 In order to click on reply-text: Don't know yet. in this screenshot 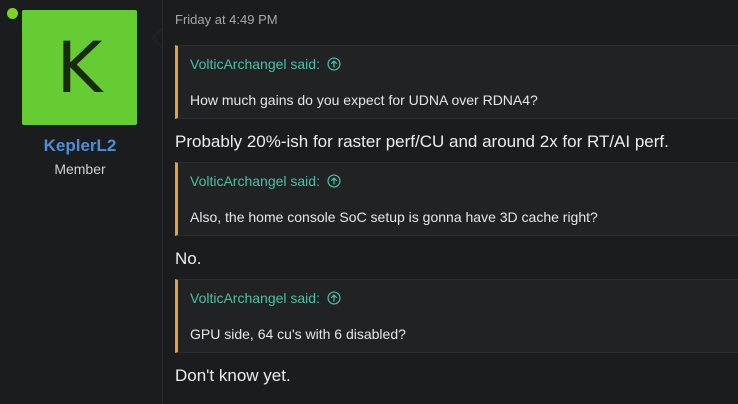, I will do `click(233, 375)`.